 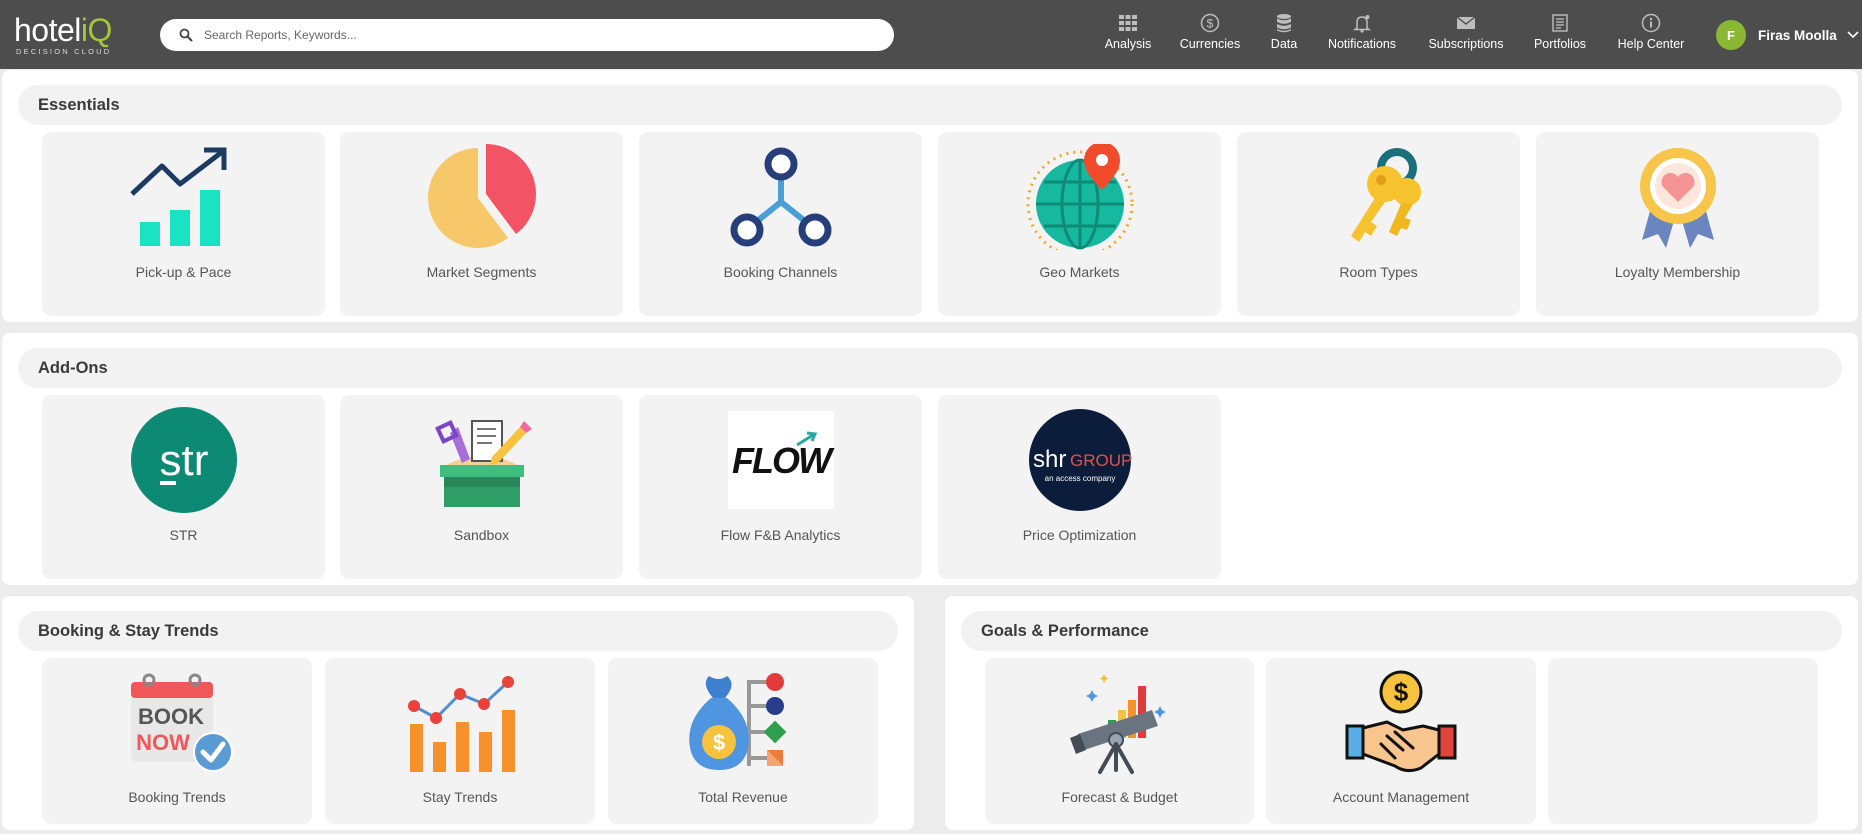 What do you see at coordinates (63, 30) in the screenshot?
I see `logo-wordmark: hoteliQ` at bounding box center [63, 30].